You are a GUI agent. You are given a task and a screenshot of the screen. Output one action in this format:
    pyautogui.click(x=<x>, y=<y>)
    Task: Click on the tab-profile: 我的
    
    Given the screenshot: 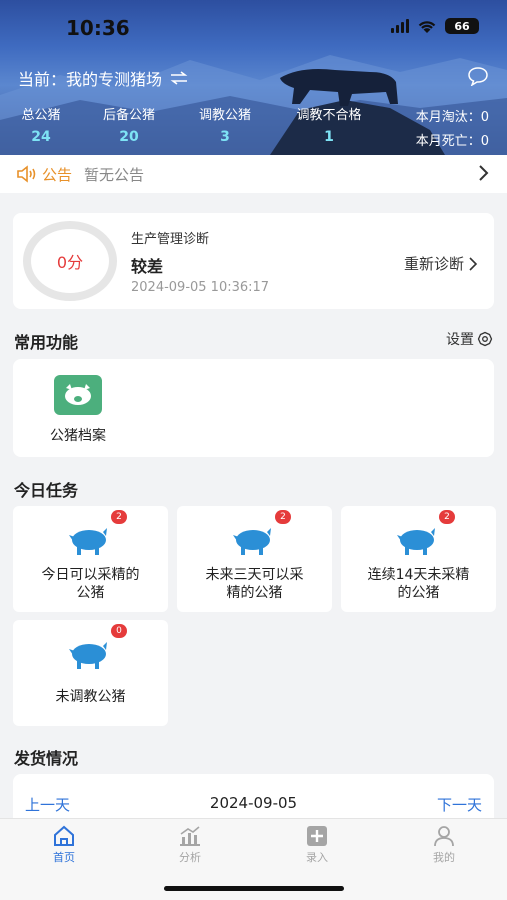 What is the action you would take?
    pyautogui.click(x=444, y=845)
    